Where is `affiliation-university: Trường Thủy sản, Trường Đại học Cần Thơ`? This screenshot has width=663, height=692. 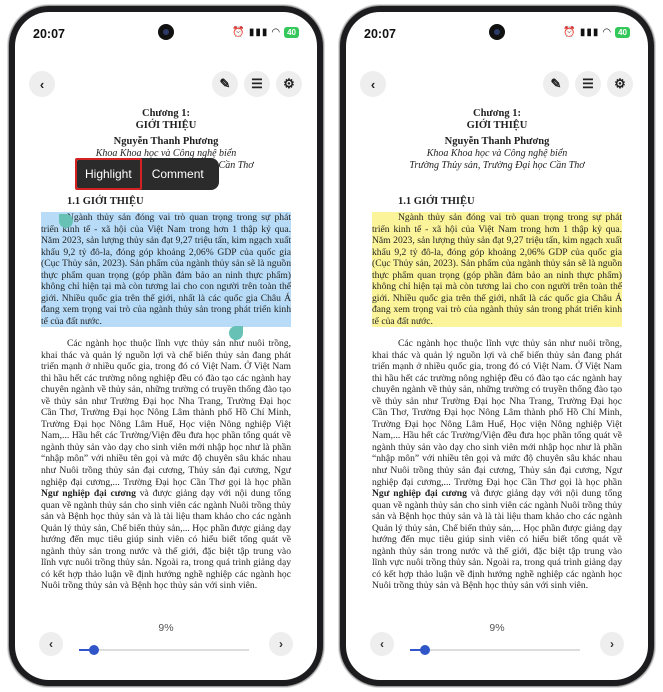 affiliation-university: Trường Thủy sản, Trường Đại học Cần Thơ is located at coordinates (497, 165).